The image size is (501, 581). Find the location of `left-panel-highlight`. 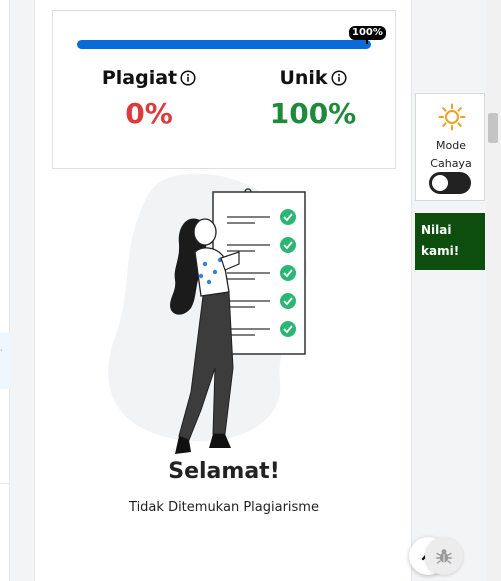

left-panel-highlight is located at coordinates (5, 361).